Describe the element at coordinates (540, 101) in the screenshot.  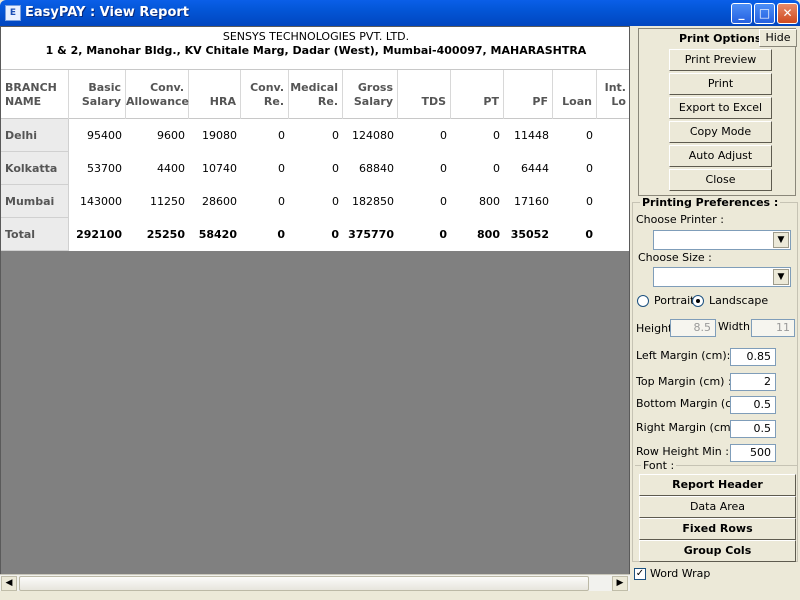
I see `column-header-line2: PF` at that location.